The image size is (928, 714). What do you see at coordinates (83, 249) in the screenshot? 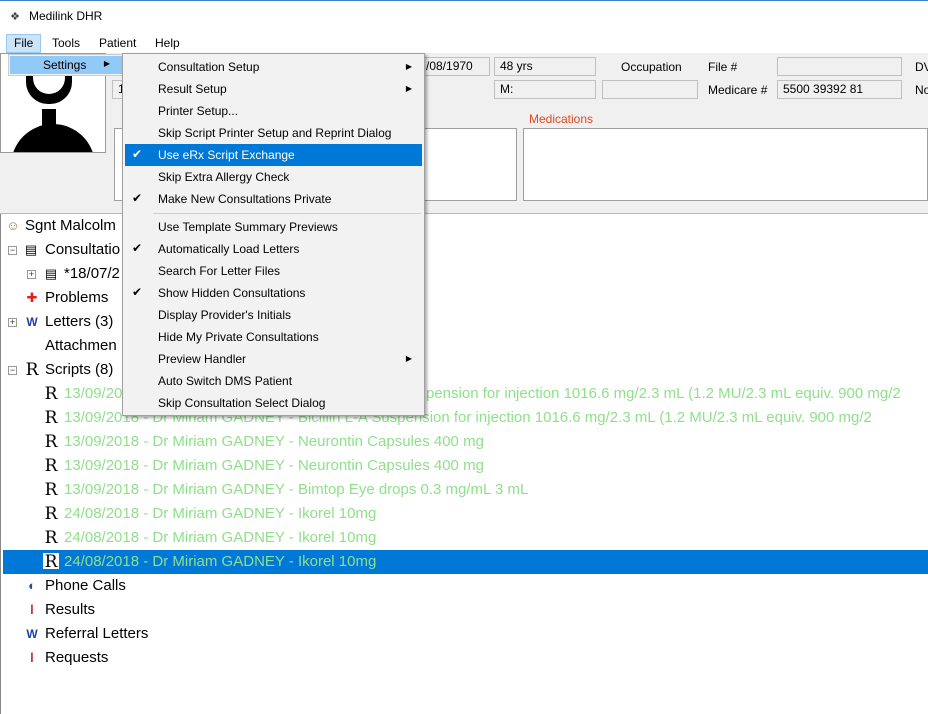
I see `consultations-label: Consultatio` at bounding box center [83, 249].